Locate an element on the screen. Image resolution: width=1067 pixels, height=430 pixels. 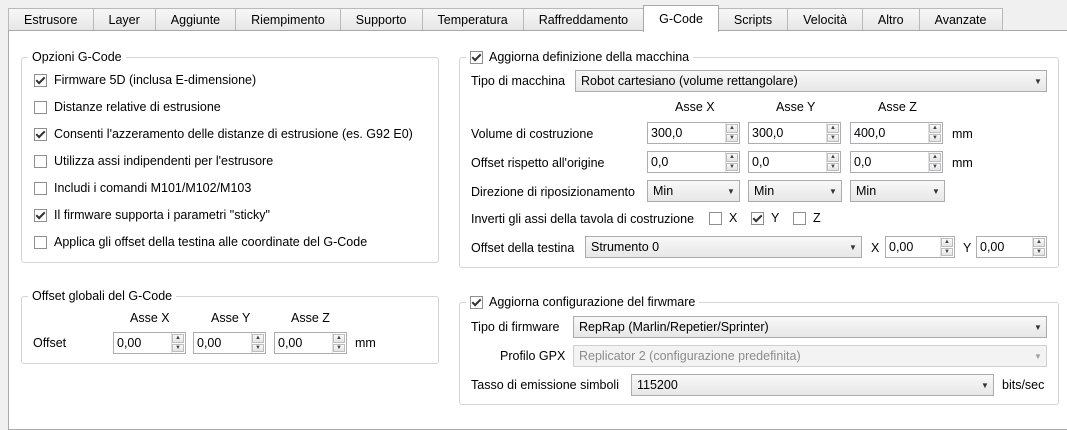
head-offset-x-spinbox: 0,00 ▲ ▼ is located at coordinates (920, 247).